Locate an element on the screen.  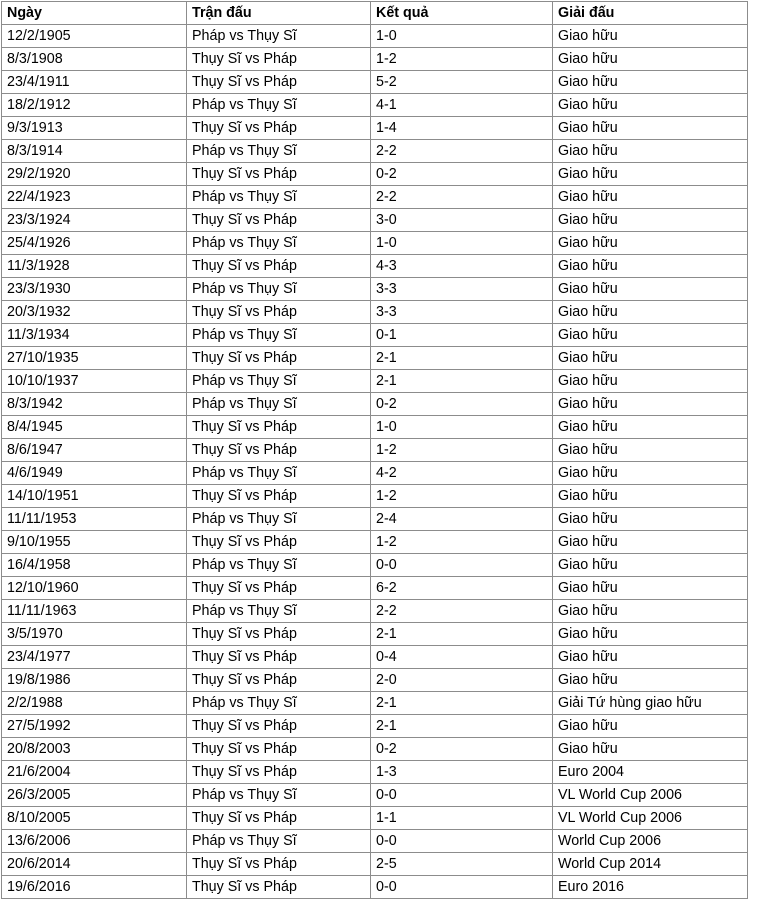
table-row: 11/3/1934 Pháp vs Thụy Sĩ 0-1 Giao hữu is located at coordinates (374, 335).